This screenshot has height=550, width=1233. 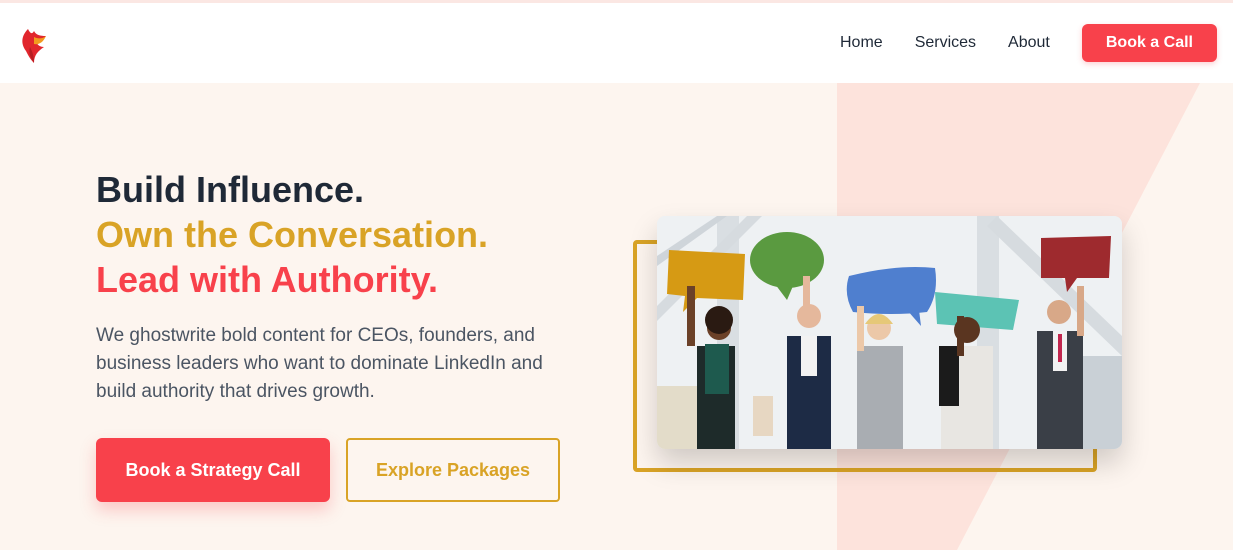 I want to click on nav-about-link: About, so click(x=1029, y=43).